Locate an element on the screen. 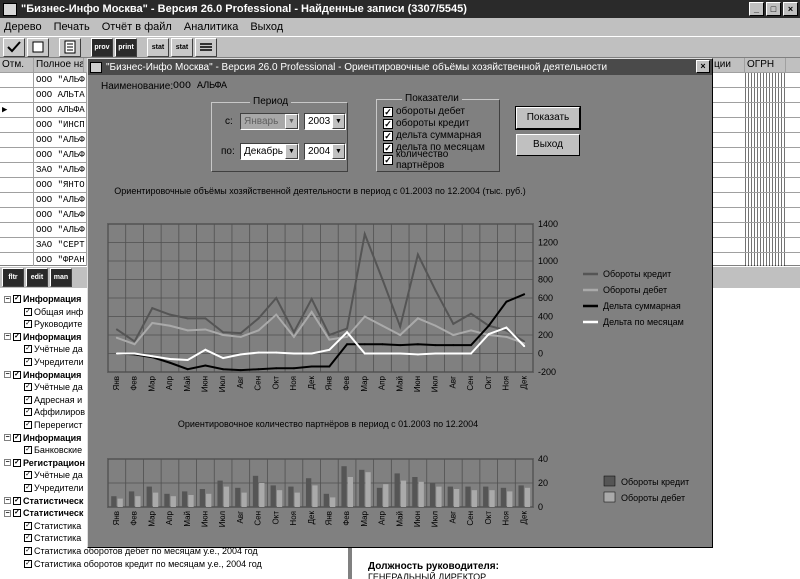 The image size is (800, 579). row-mark: ▶ is located at coordinates (17, 110).